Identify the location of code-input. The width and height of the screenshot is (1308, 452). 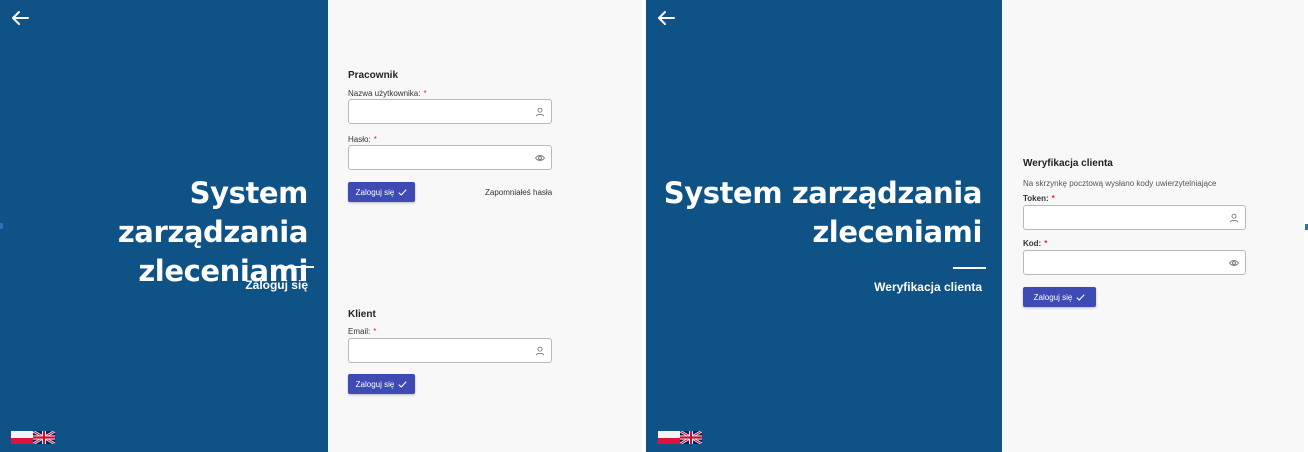
(1134, 262).